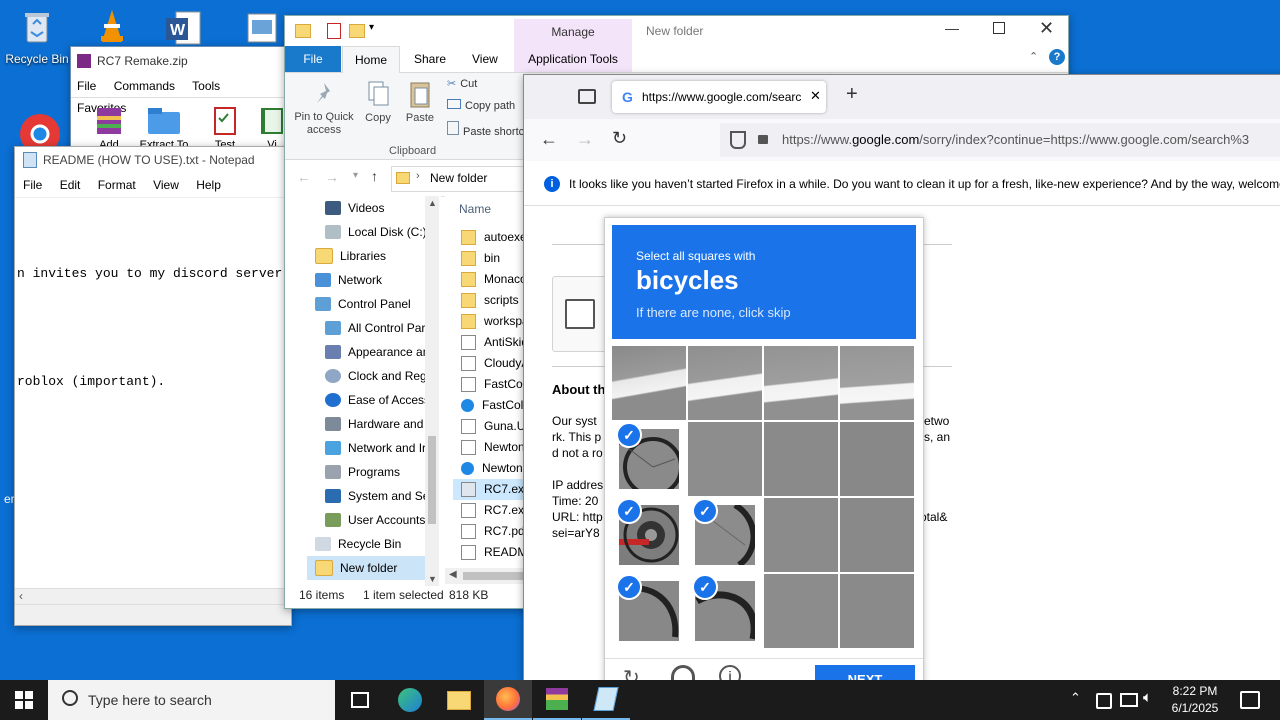 The height and width of the screenshot is (720, 1280). What do you see at coordinates (164, 127) in the screenshot?
I see `winrar-extract-button: Extract To` at bounding box center [164, 127].